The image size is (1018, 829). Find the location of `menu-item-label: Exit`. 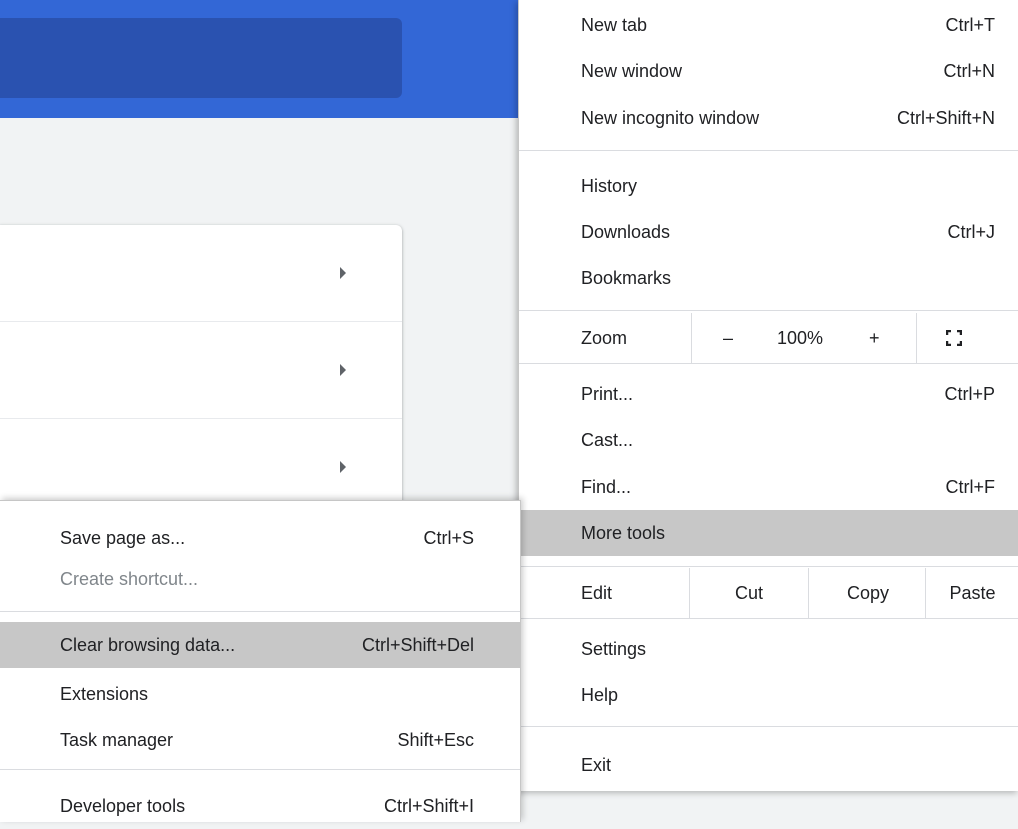

menu-item-label: Exit is located at coordinates (596, 765).